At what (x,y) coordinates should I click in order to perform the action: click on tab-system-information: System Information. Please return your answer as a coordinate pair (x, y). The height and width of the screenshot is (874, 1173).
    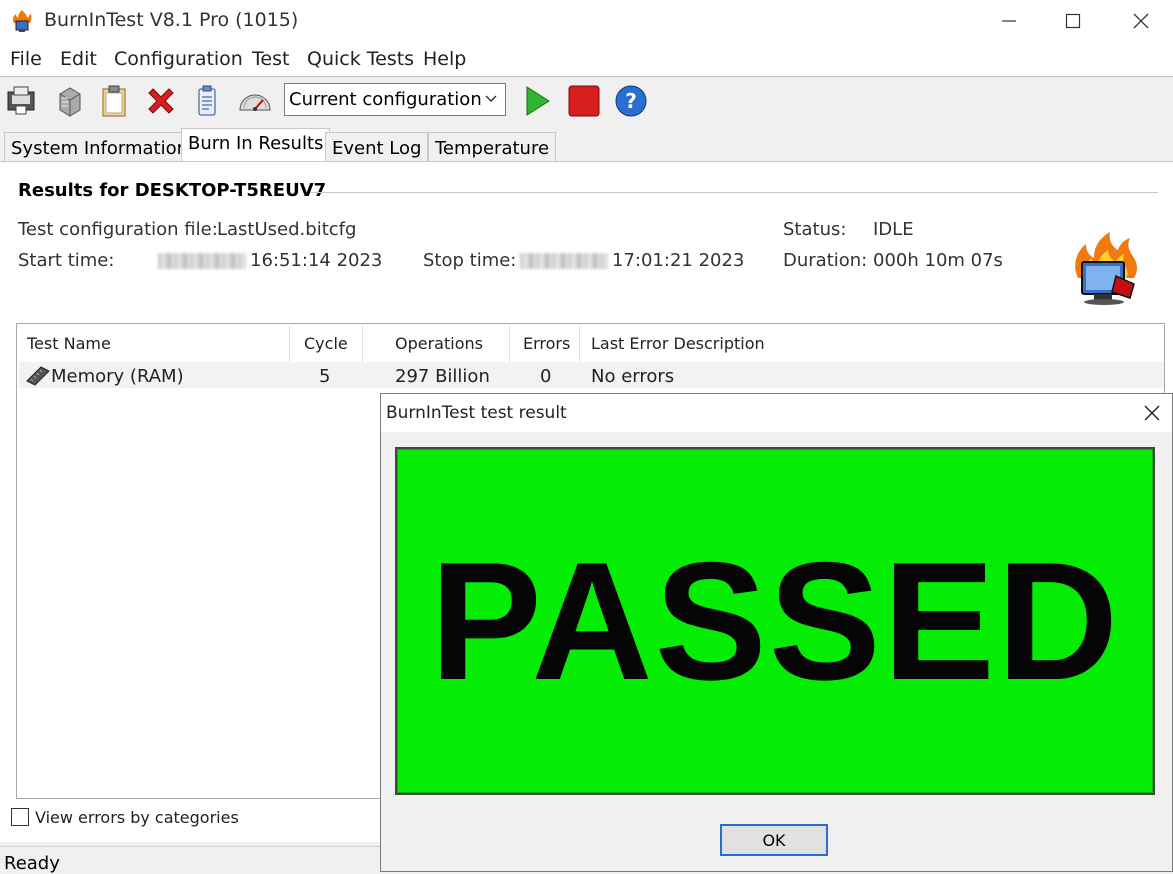
    Looking at the image, I should click on (100, 147).